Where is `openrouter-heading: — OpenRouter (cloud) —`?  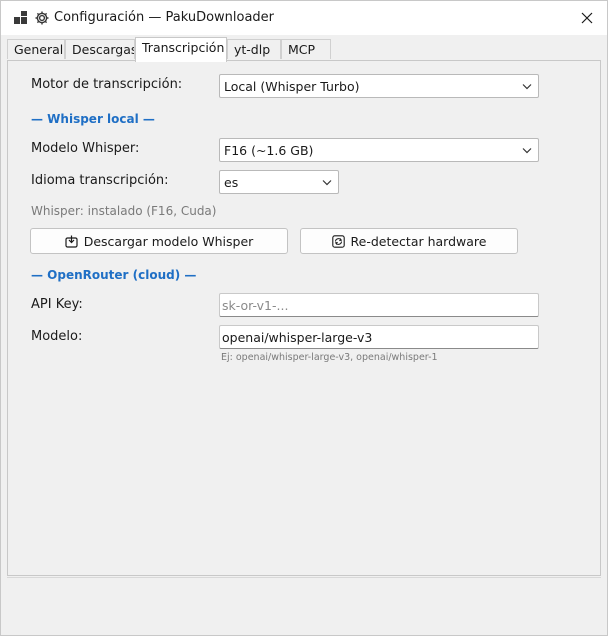 openrouter-heading: — OpenRouter (cloud) — is located at coordinates (114, 275).